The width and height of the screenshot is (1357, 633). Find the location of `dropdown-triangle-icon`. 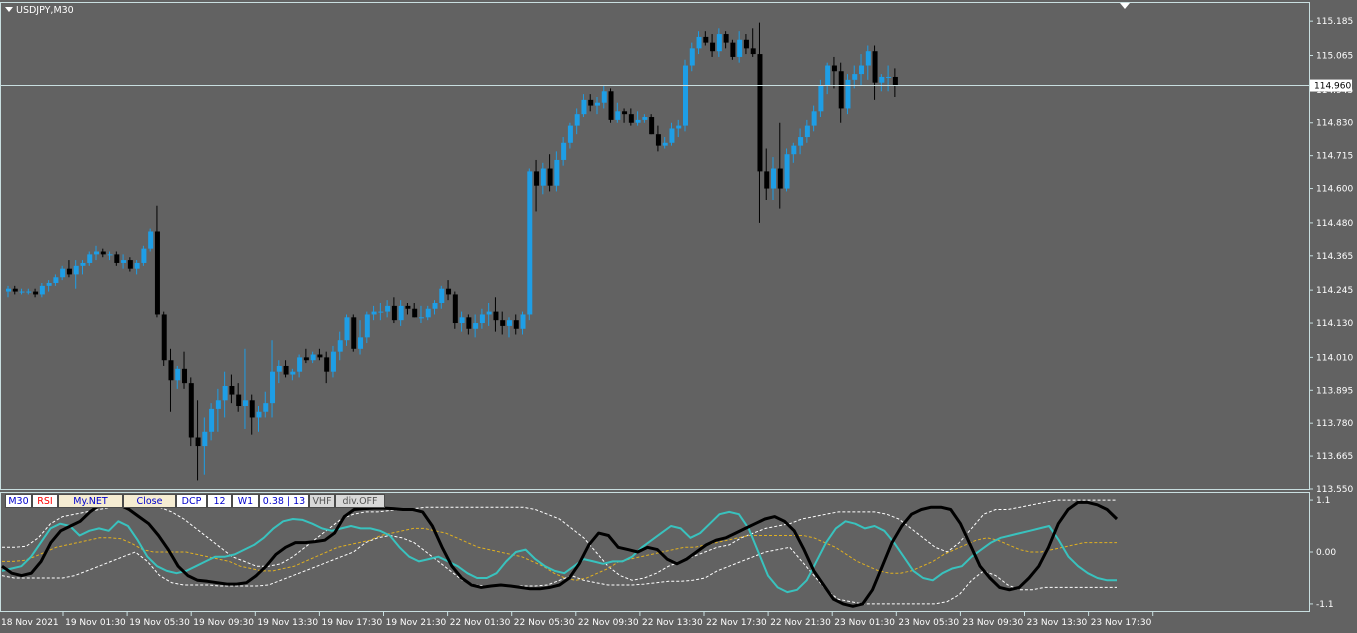

dropdown-triangle-icon is located at coordinates (9, 9).